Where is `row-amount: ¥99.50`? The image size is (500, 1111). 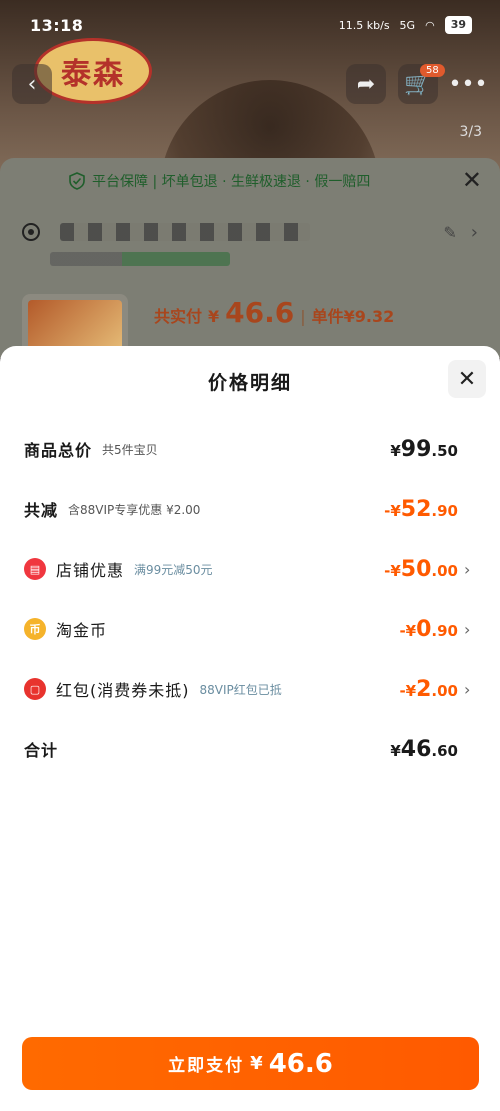
row-amount: ¥99.50 is located at coordinates (424, 449).